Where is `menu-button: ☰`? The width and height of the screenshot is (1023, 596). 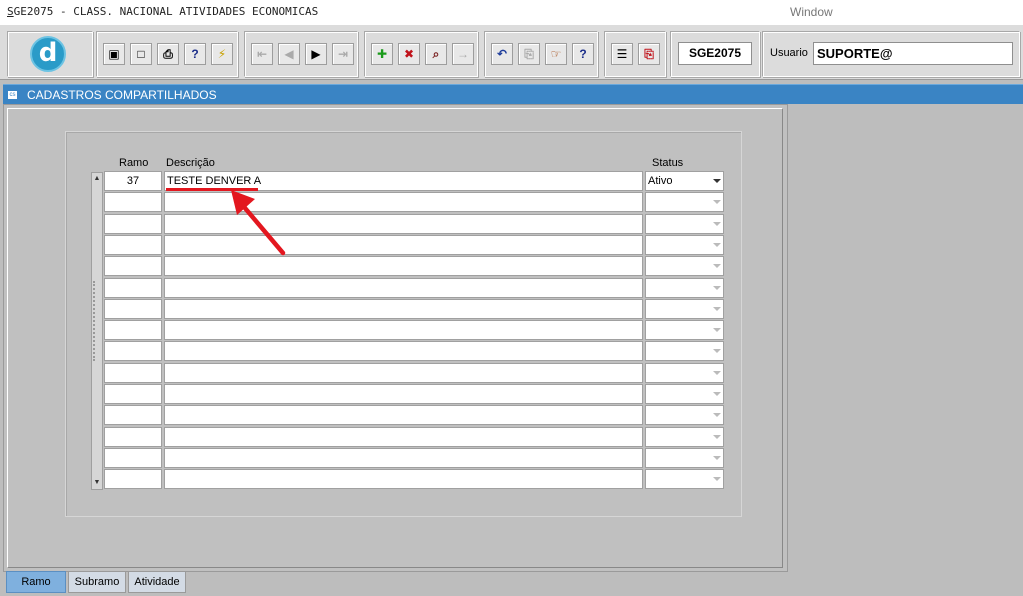 menu-button: ☰ is located at coordinates (622, 54).